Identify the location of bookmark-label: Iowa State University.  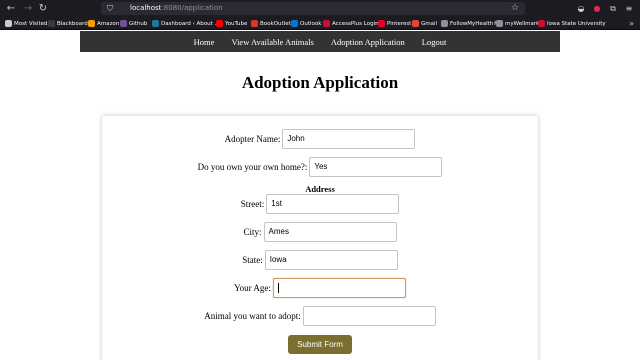
(576, 23).